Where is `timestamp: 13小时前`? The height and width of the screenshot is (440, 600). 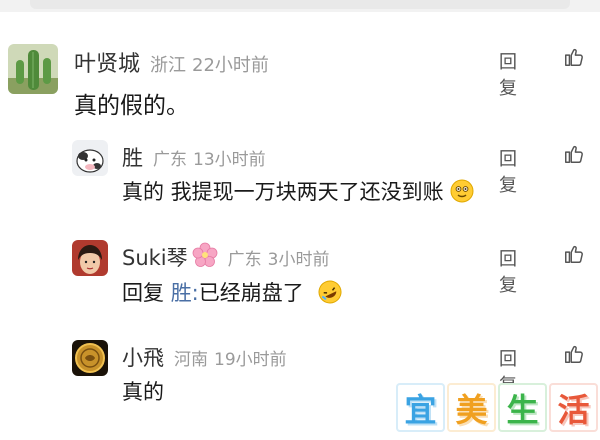
timestamp: 13小时前 is located at coordinates (229, 160).